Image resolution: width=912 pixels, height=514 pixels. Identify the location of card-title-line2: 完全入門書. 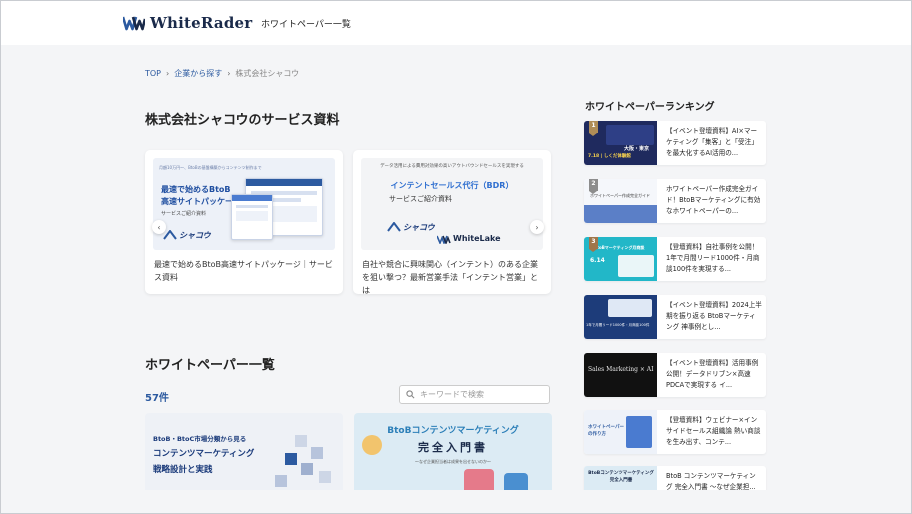
(453, 447).